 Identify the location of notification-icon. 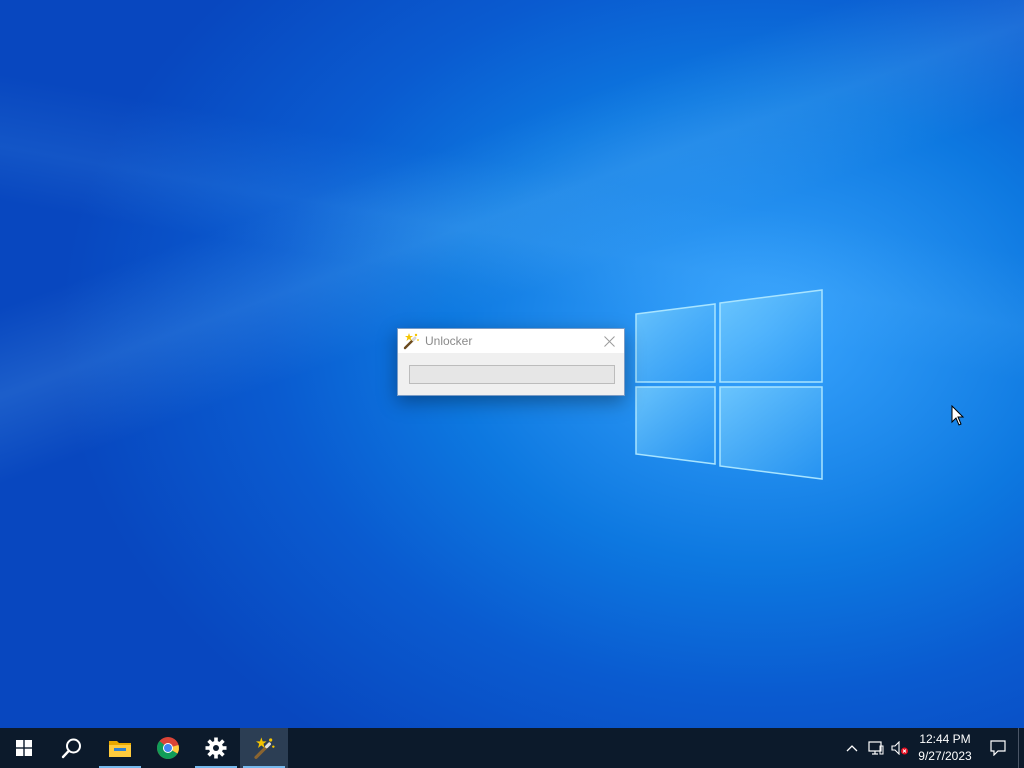
(998, 748).